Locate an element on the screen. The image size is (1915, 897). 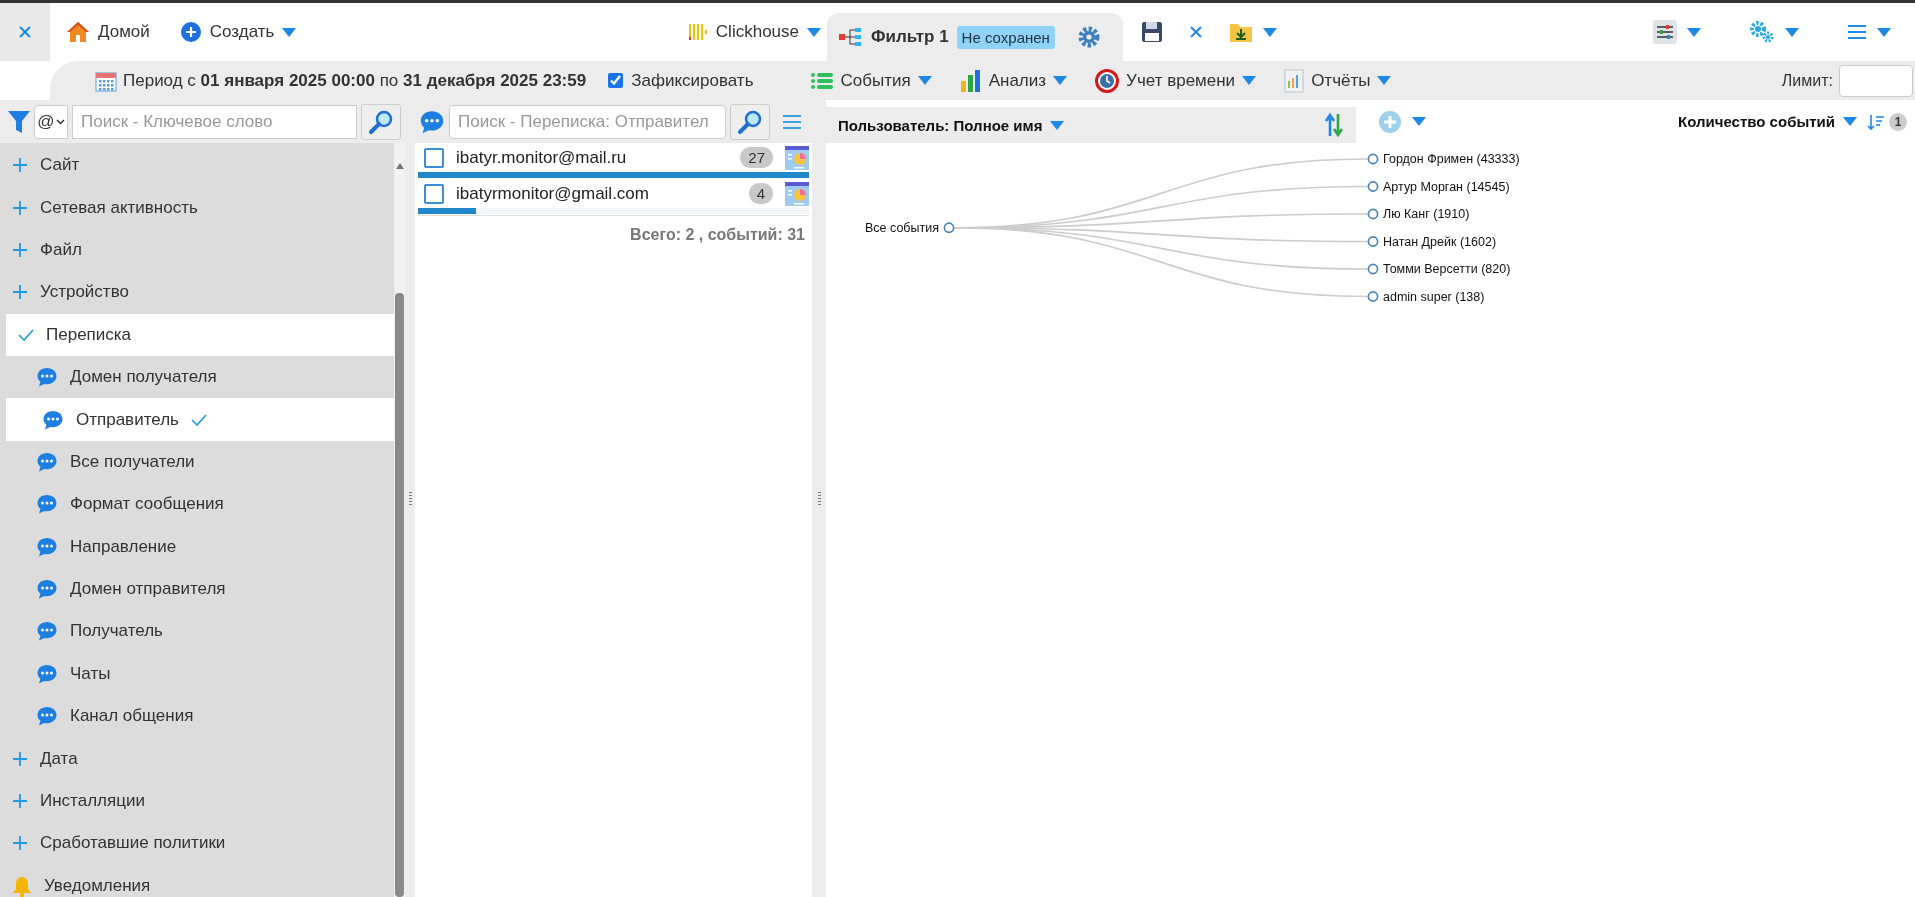
node-label: Лю Канг (1910) is located at coordinates (1426, 214).